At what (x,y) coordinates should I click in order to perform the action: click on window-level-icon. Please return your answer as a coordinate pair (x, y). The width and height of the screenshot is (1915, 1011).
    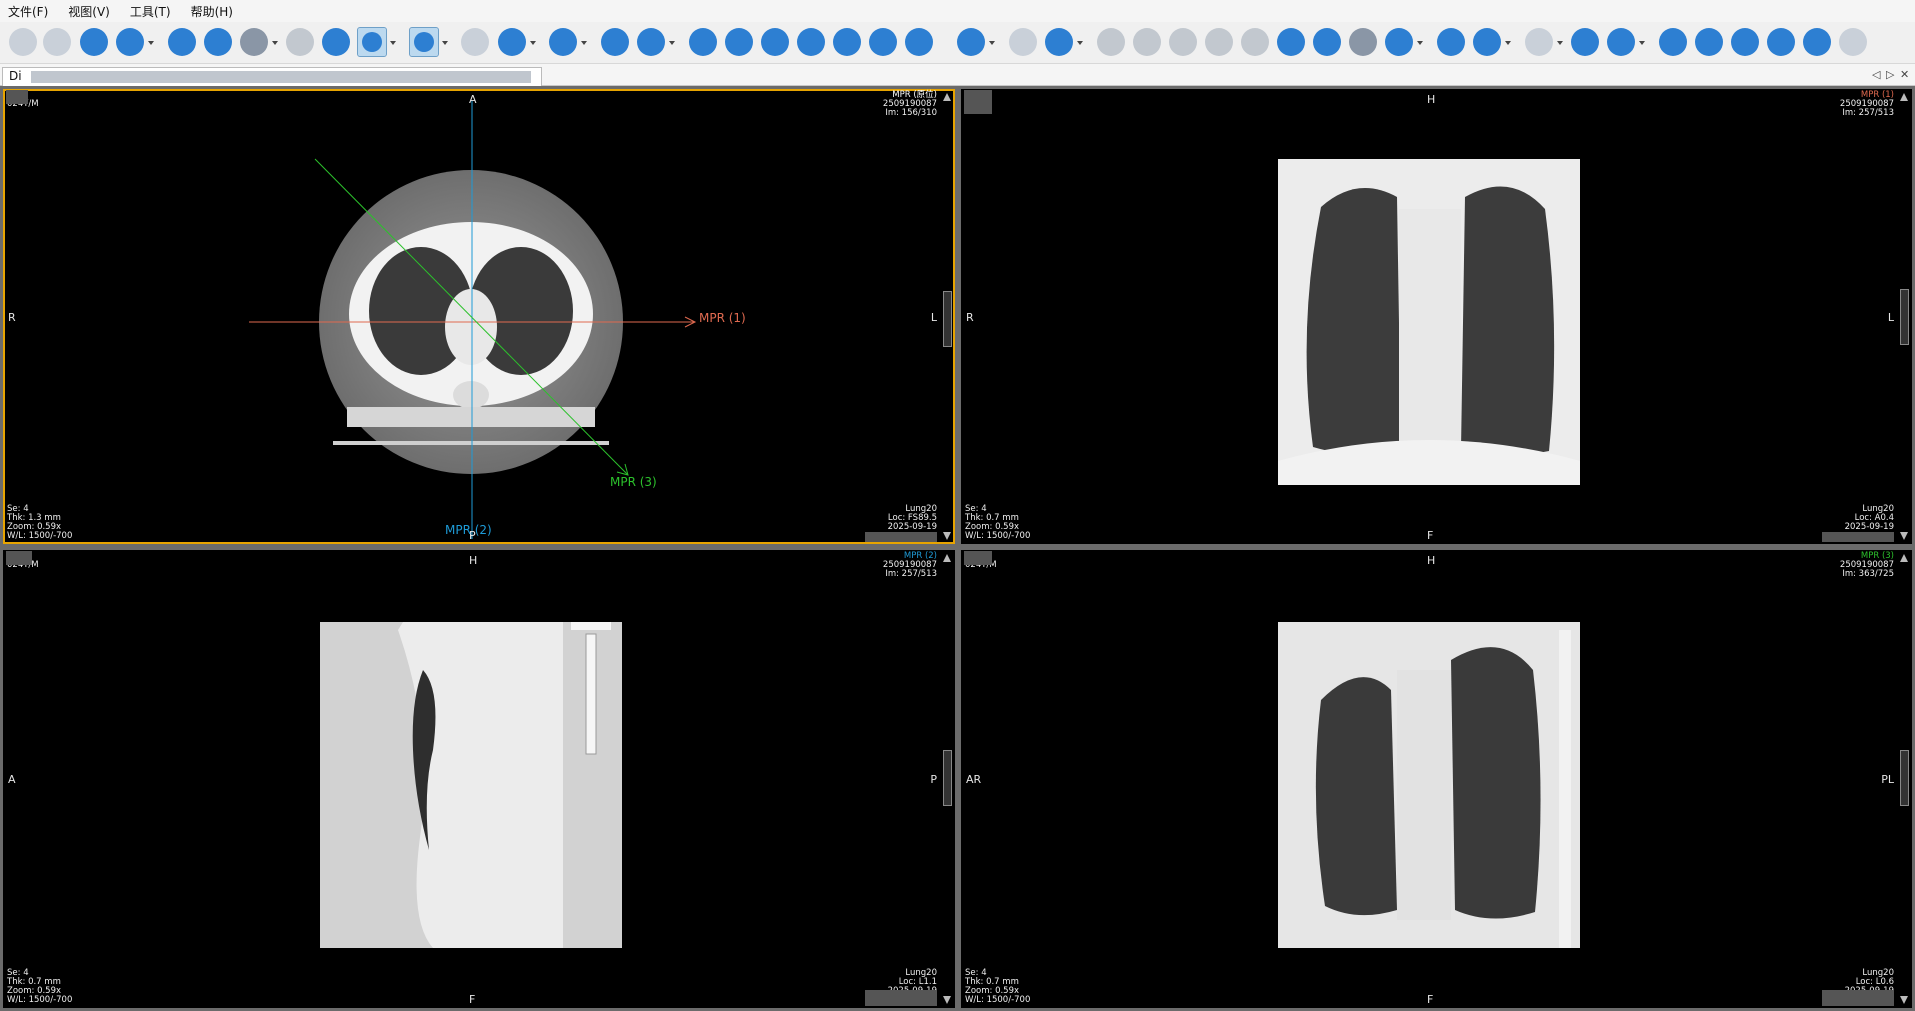
    Looking at the image, I should click on (651, 42).